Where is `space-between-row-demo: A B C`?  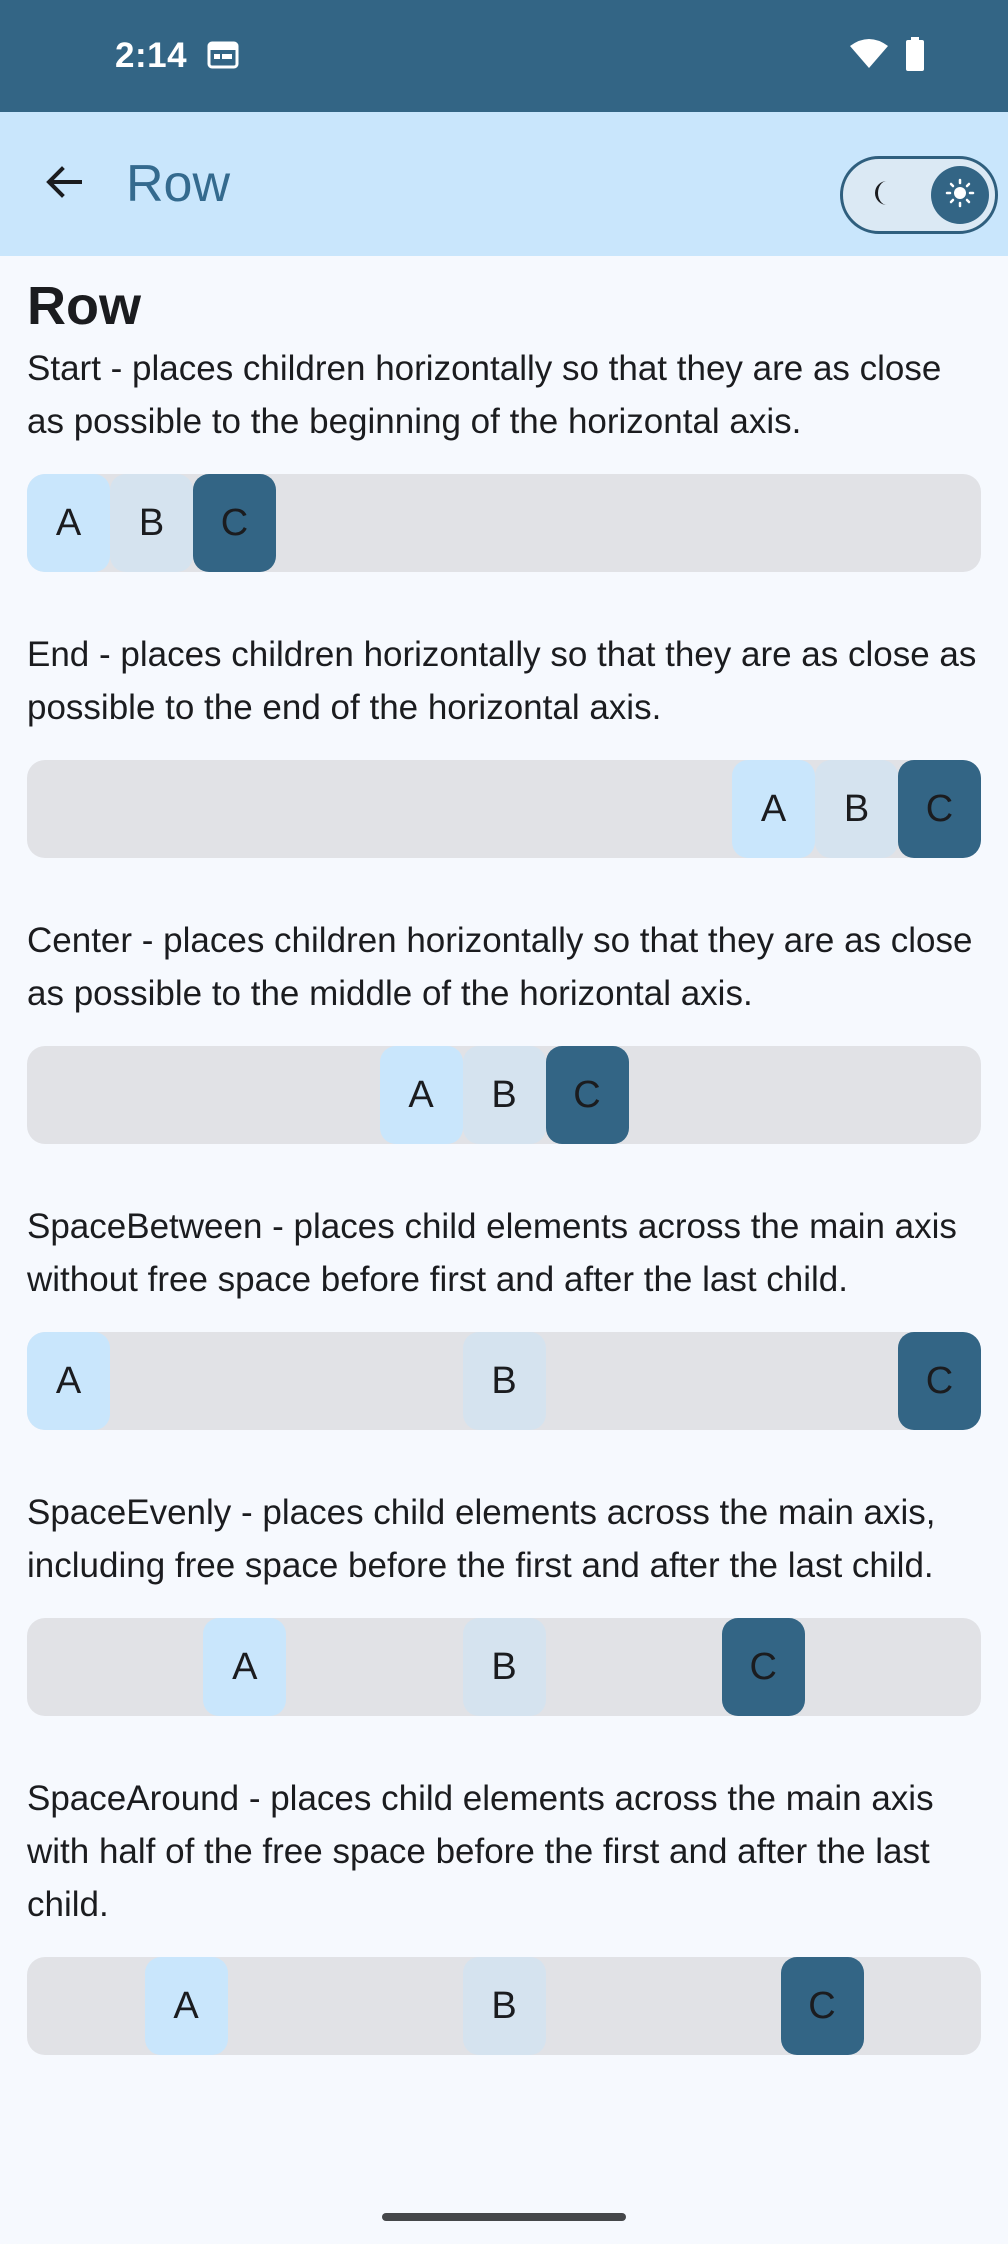
space-between-row-demo: A B C is located at coordinates (504, 1381).